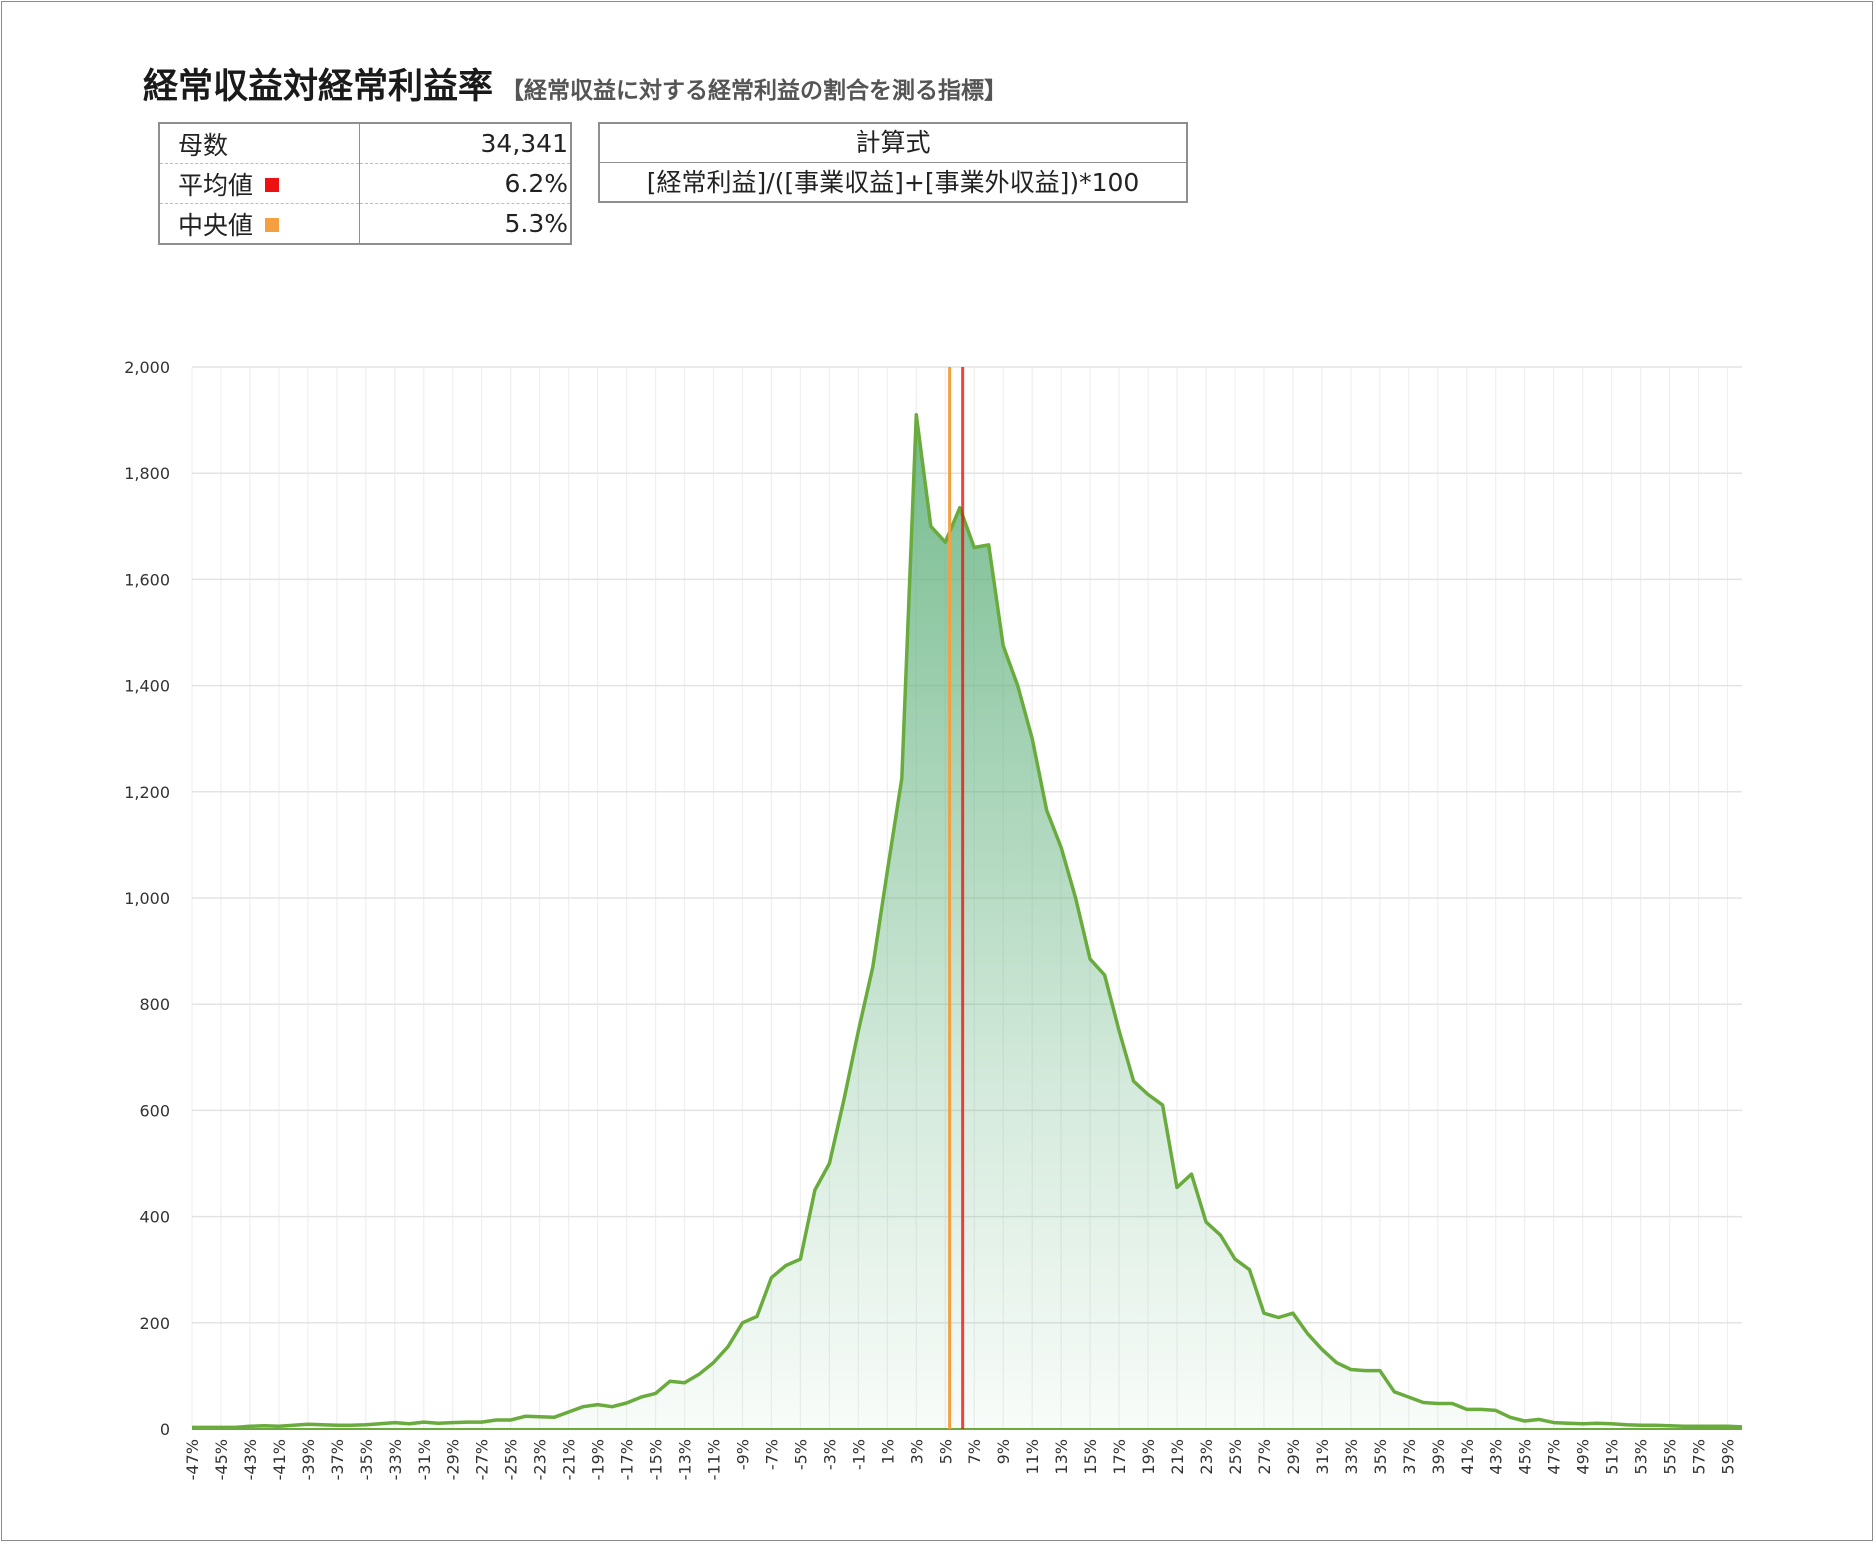 This screenshot has height=1544, width=1876. What do you see at coordinates (337, 1459) in the screenshot?
I see `x-tick-label: -37%` at bounding box center [337, 1459].